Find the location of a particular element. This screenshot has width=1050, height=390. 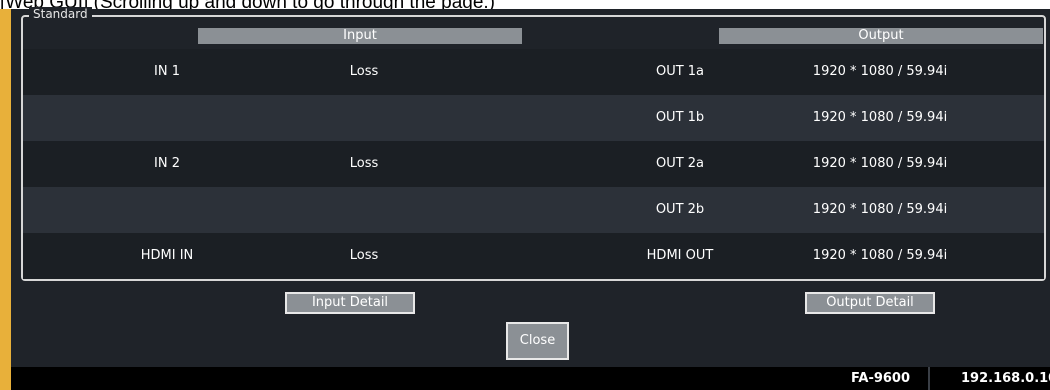

output-name: OUT 2b is located at coordinates (680, 209).